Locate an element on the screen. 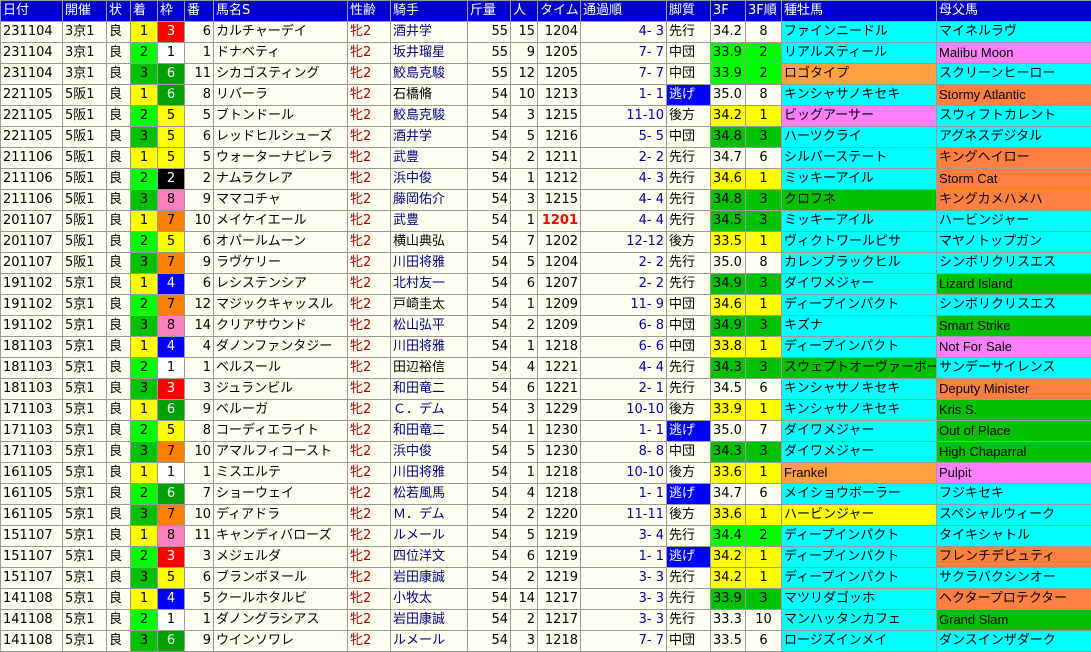  sire-link: シルバーステート is located at coordinates (859, 158).